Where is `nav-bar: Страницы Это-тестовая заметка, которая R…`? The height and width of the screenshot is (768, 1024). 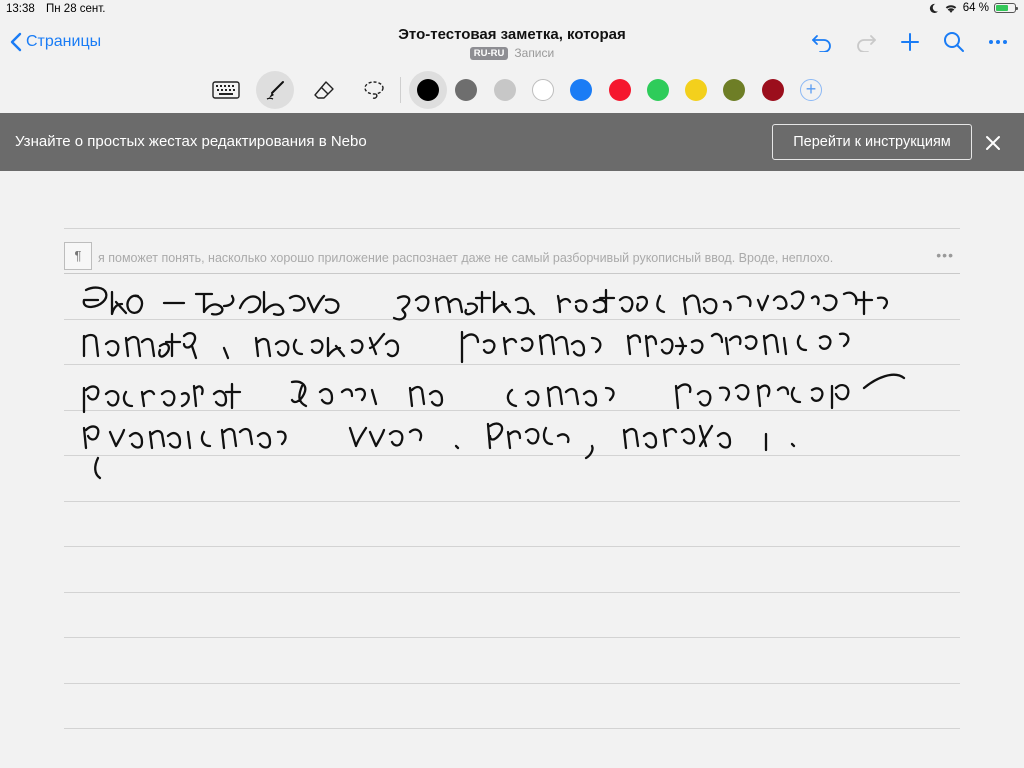
nav-bar: Страницы Это-тестовая заметка, которая R… is located at coordinates (512, 43).